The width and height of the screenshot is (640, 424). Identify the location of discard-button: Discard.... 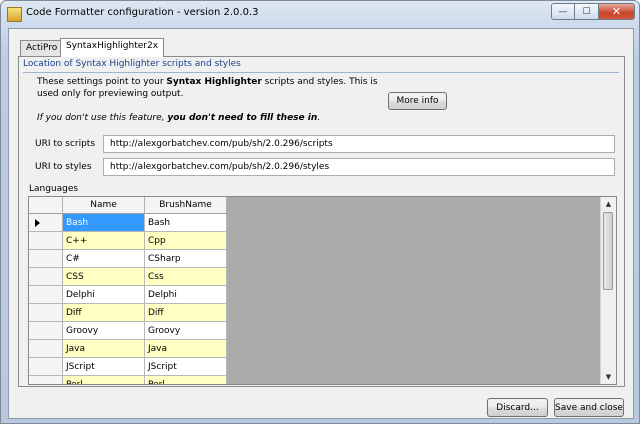
(517, 407).